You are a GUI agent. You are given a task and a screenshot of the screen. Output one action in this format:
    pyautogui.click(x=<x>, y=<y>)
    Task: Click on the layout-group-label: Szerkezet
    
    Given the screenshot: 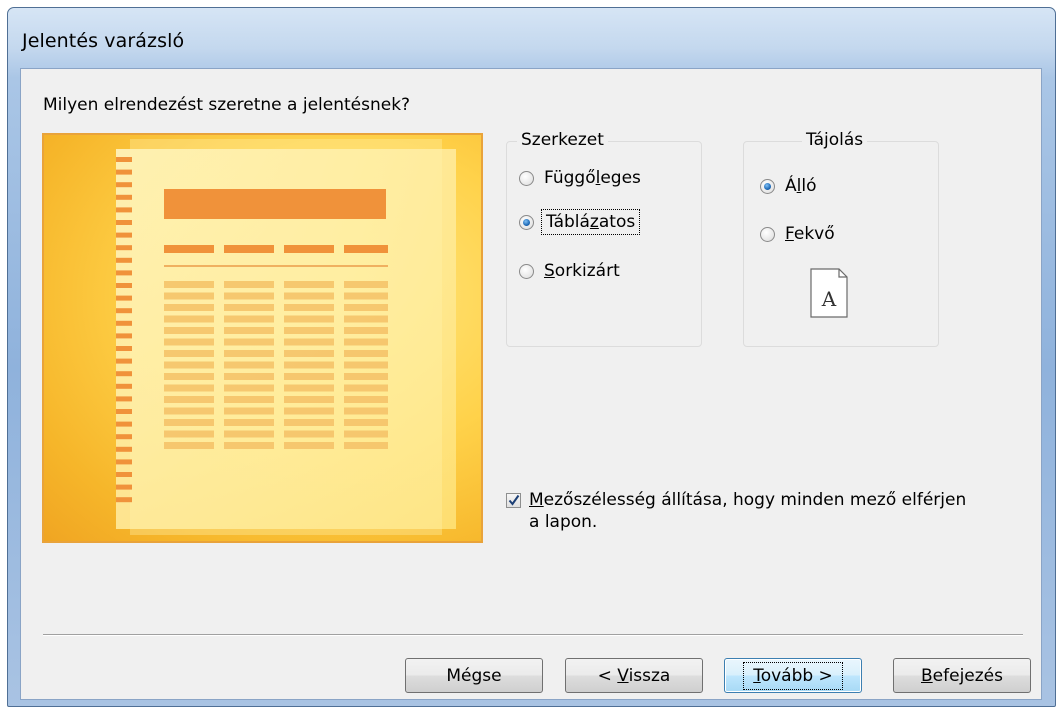 What is the action you would take?
    pyautogui.click(x=562, y=140)
    